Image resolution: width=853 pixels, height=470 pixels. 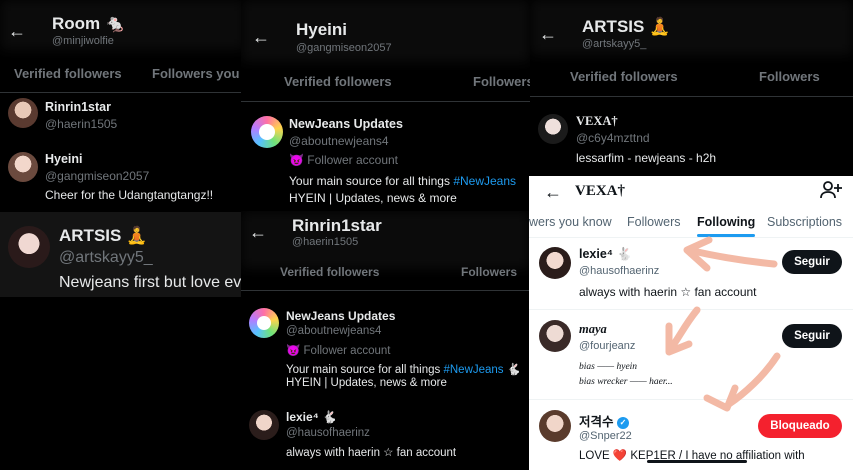 I want to click on profile-title: ARTSIS 🧘, so click(x=626, y=26).